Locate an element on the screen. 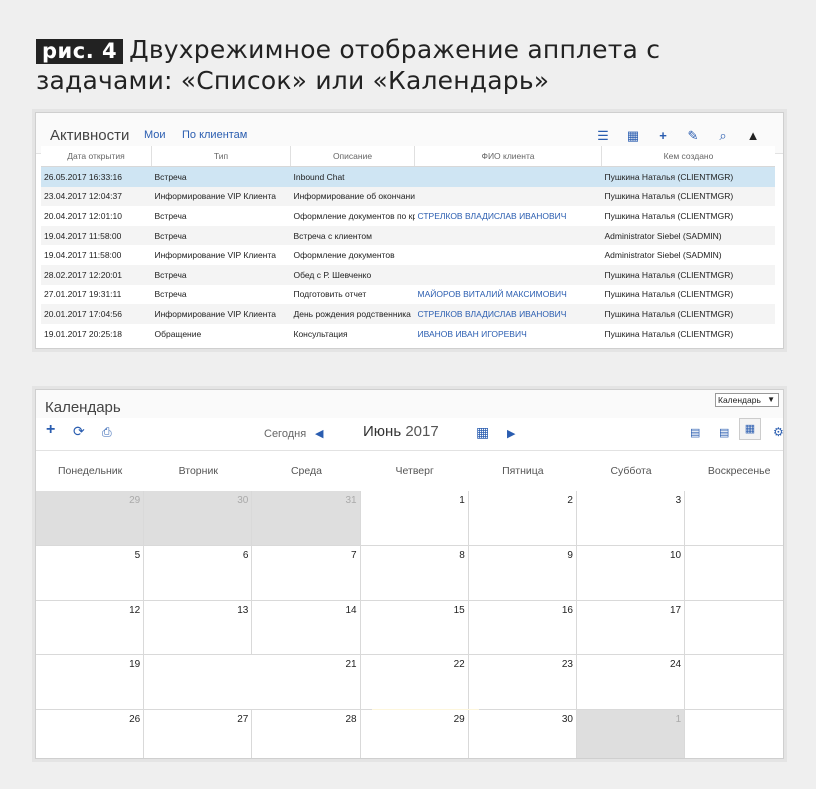  chevron-down-icon: ▼ is located at coordinates (771, 399).